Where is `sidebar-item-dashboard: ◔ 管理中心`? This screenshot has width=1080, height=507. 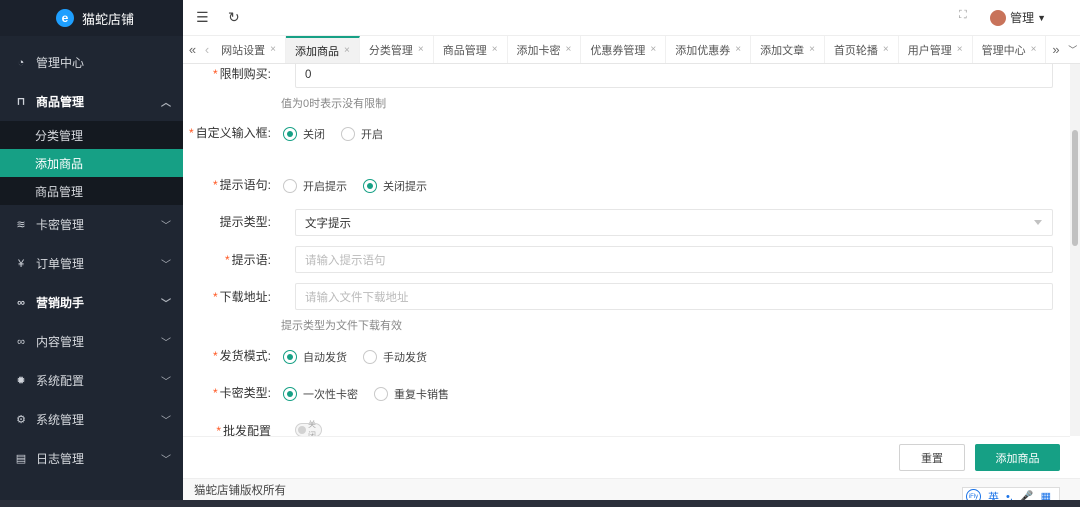
sidebar-item-dashboard: ◔ 管理中心 is located at coordinates (91, 62).